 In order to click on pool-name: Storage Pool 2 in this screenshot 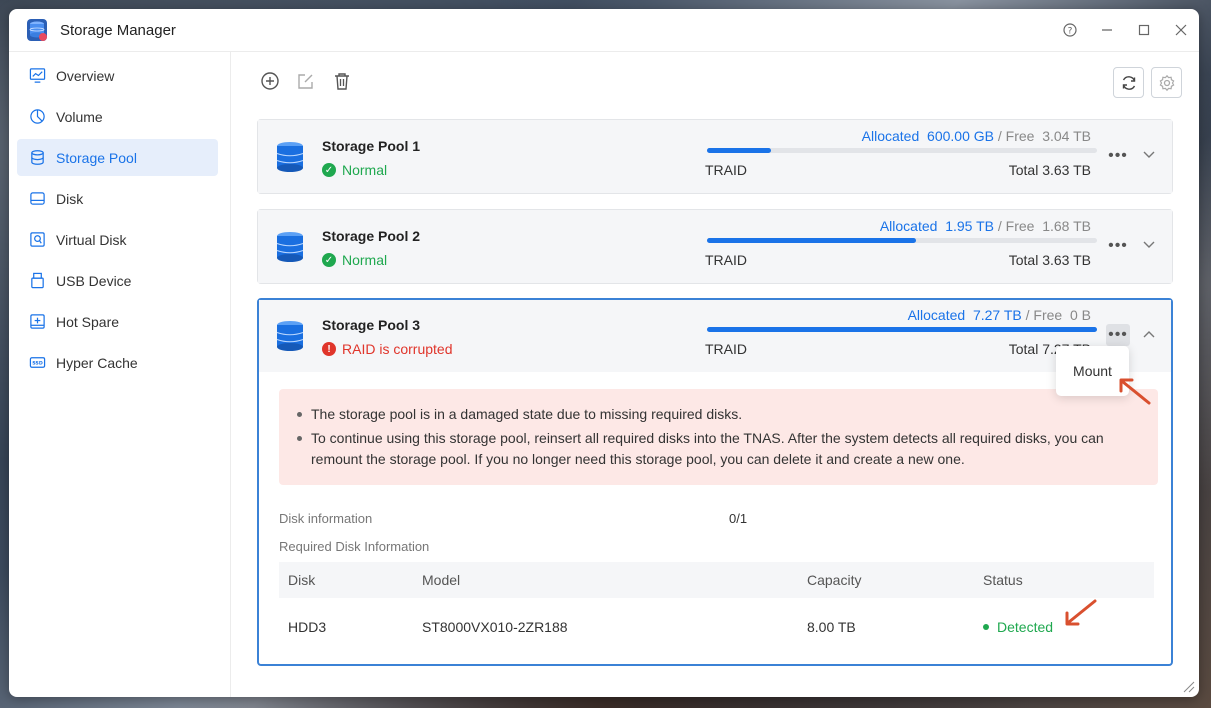, I will do `click(371, 236)`.